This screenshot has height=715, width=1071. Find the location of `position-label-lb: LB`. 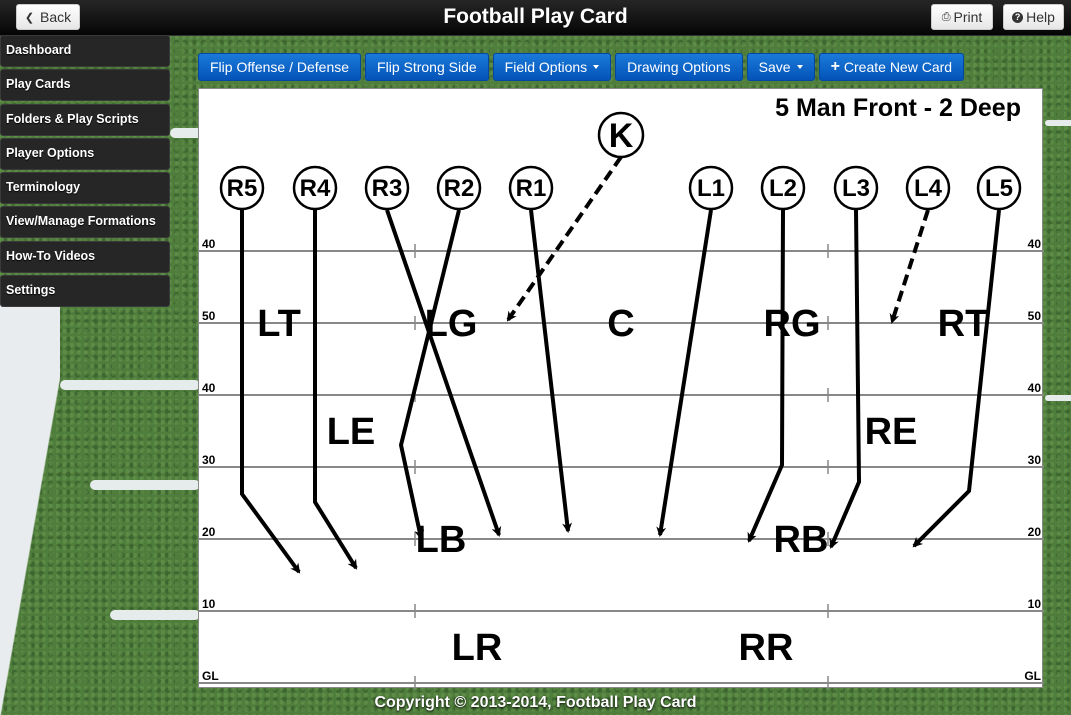

position-label-lb: LB is located at coordinates (441, 540).